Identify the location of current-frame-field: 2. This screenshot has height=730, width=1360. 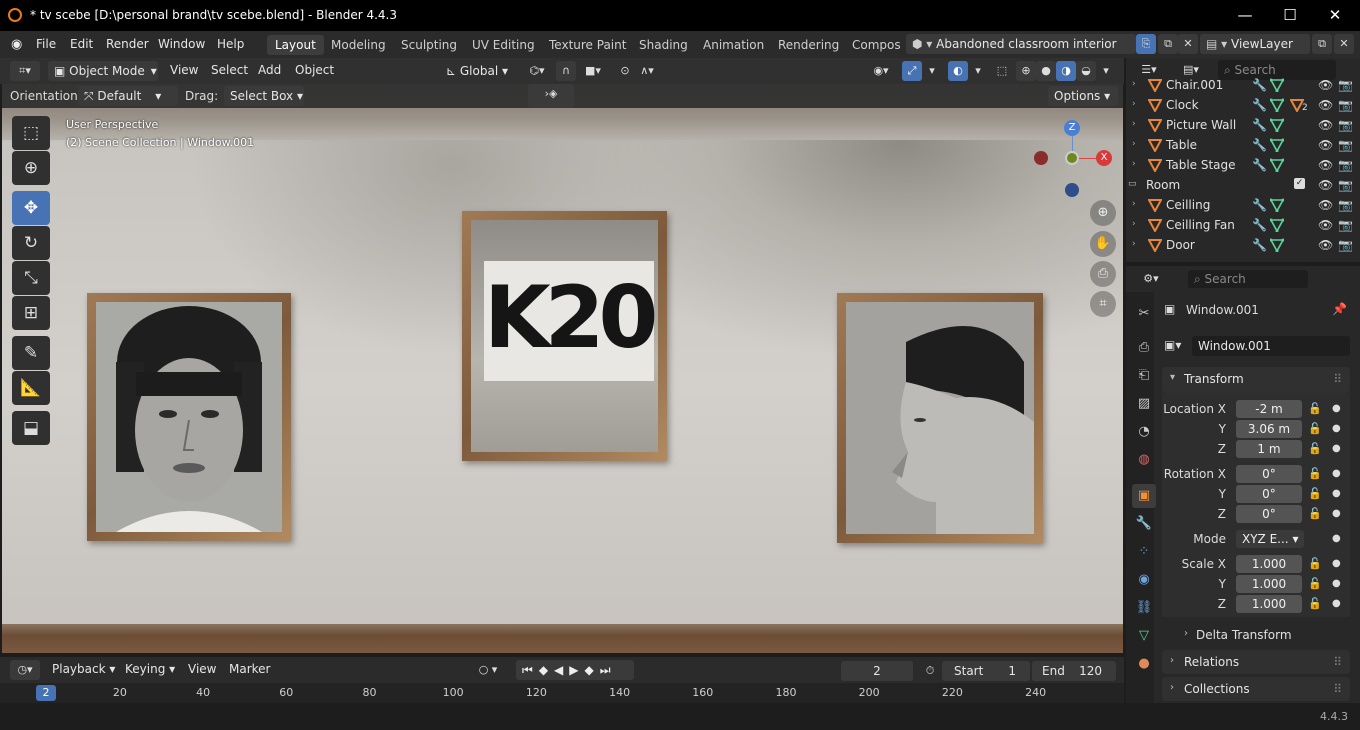
(877, 671).